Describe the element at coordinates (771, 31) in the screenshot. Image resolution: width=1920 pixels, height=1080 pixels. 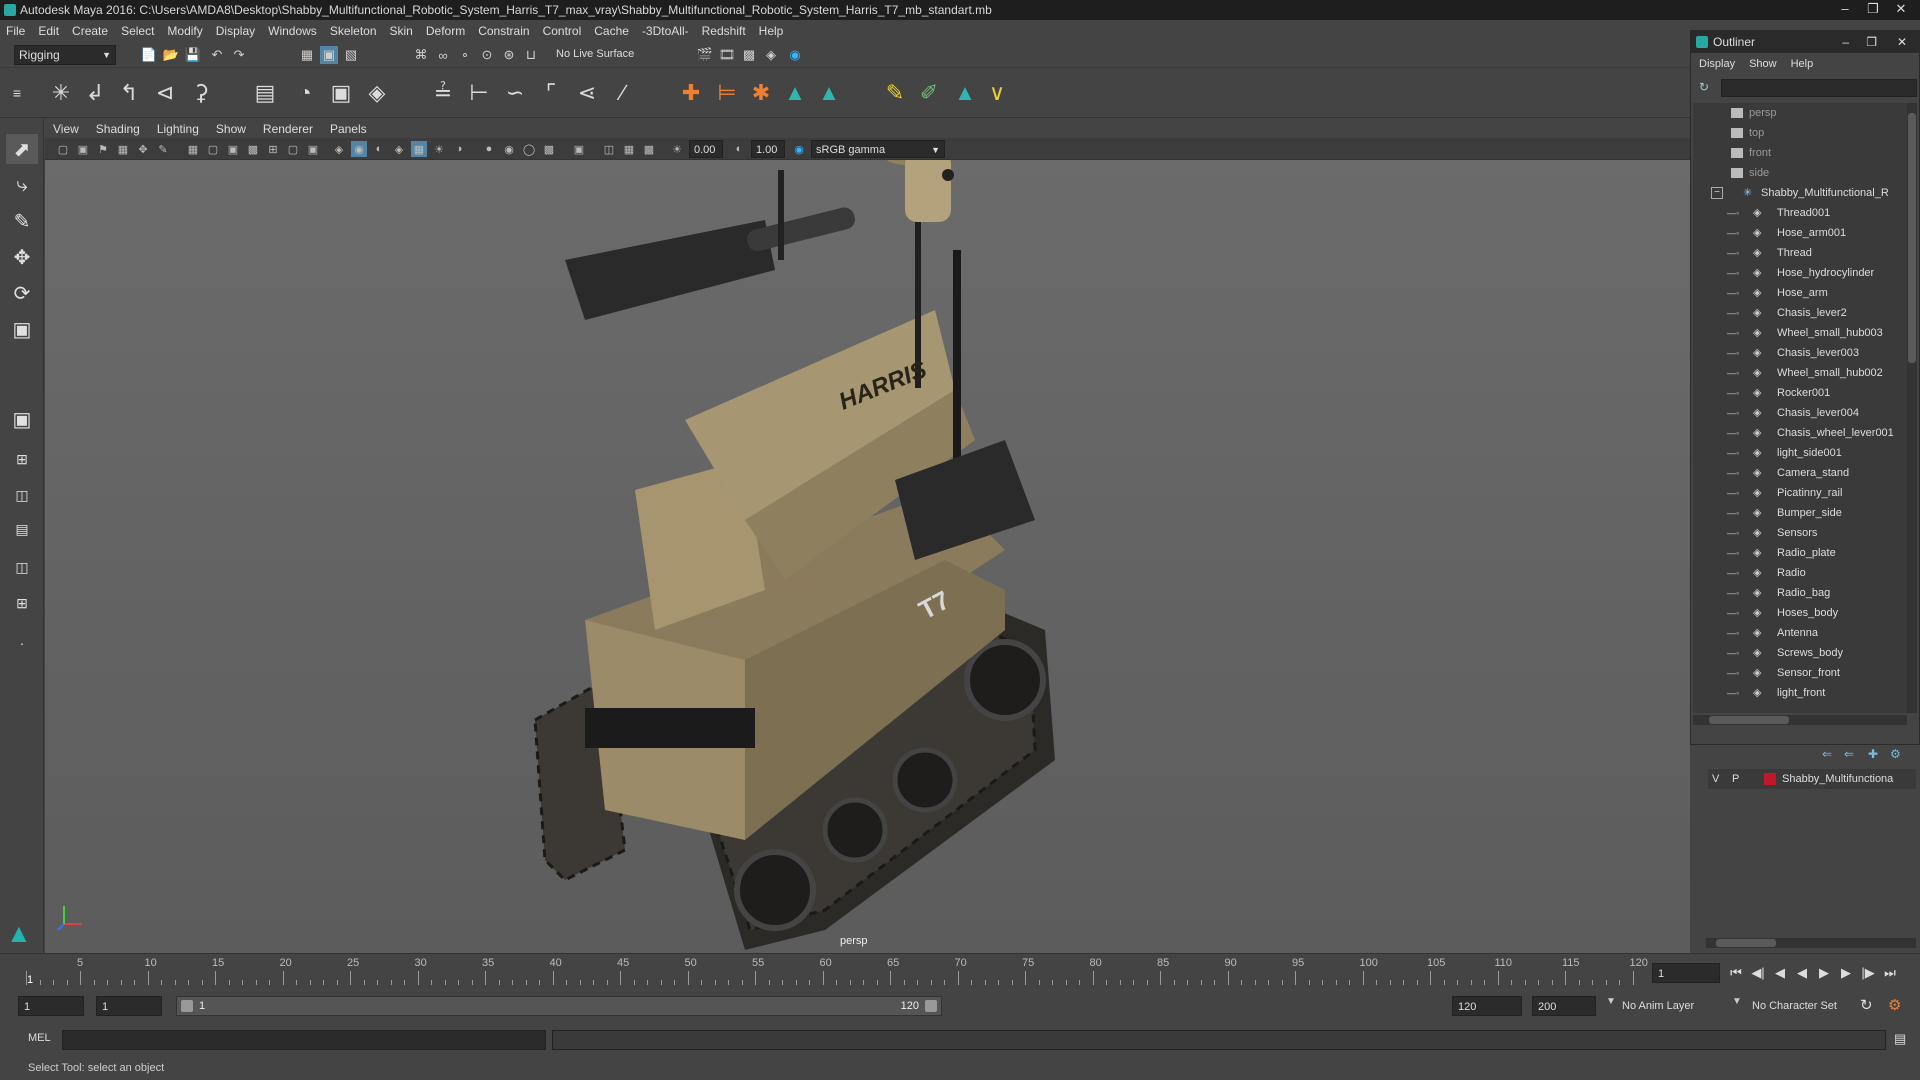
I see `menu-help: Help` at that location.